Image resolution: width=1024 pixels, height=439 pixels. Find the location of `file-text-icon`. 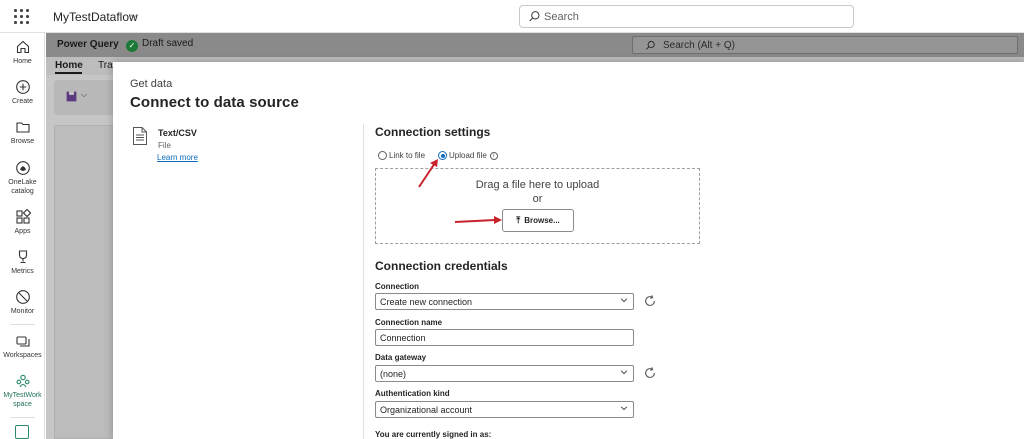

file-text-icon is located at coordinates (140, 136).